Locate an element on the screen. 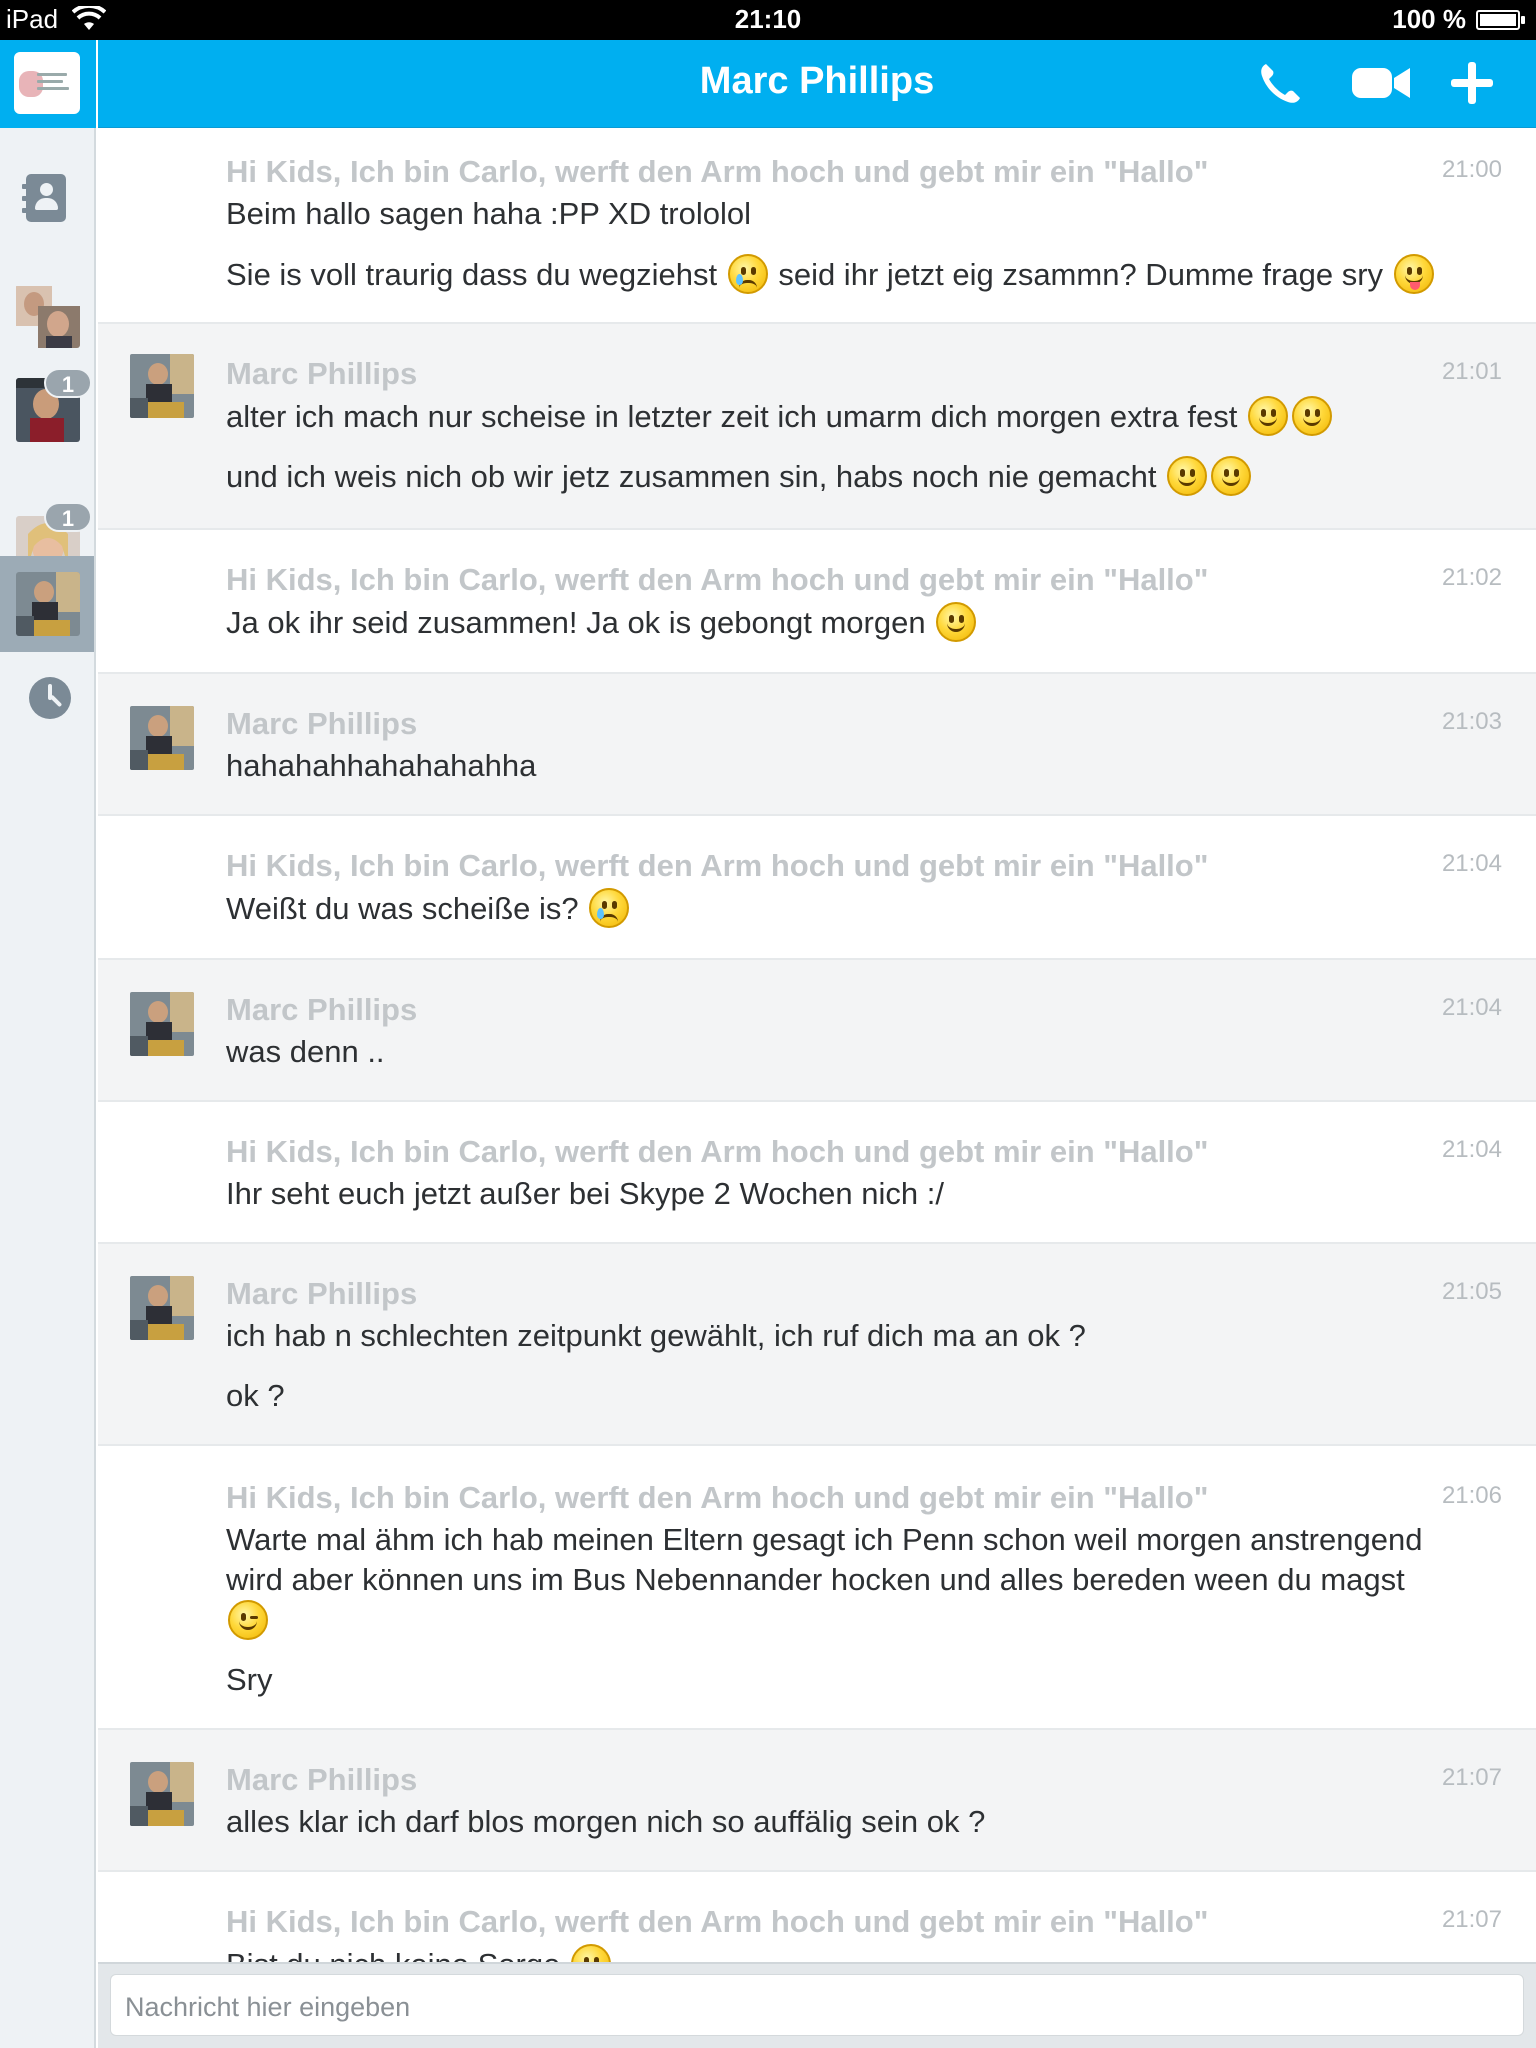  message-time: 21:03 is located at coordinates (1471, 721).